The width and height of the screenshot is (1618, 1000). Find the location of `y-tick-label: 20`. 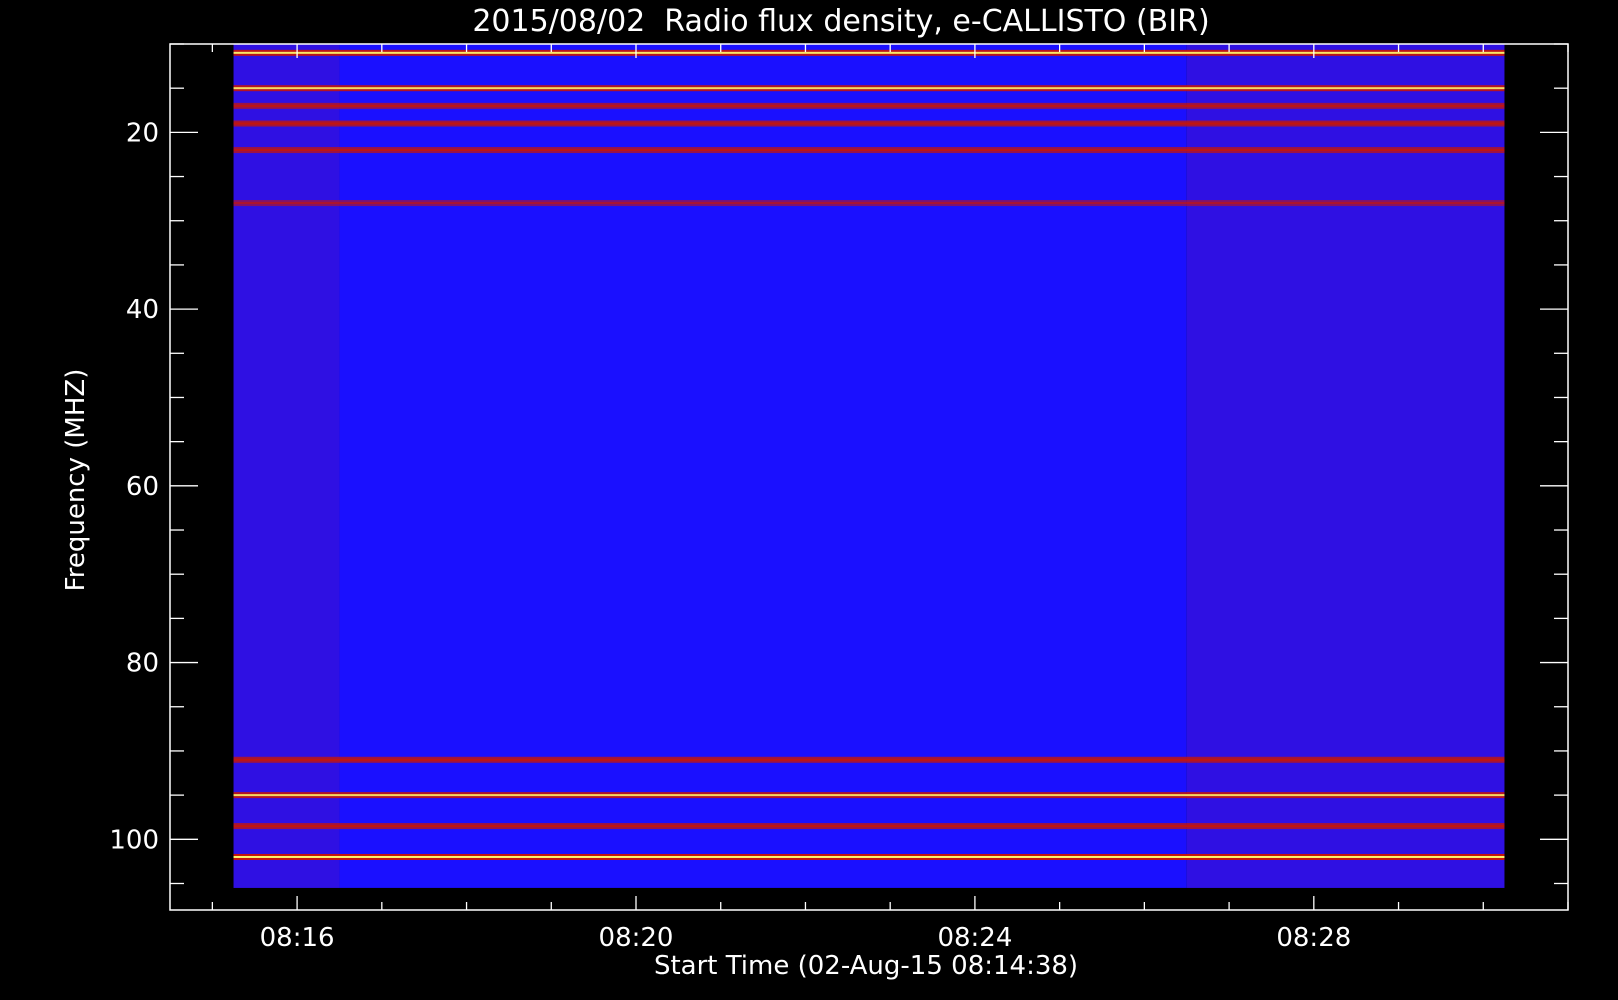

y-tick-label: 20 is located at coordinates (142, 133).